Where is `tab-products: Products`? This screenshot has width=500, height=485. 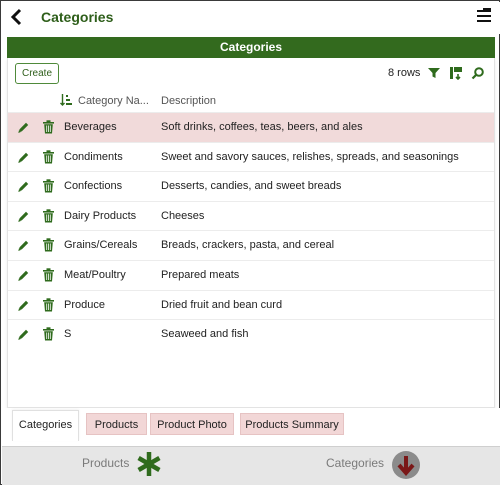
tab-products: Products is located at coordinates (116, 424).